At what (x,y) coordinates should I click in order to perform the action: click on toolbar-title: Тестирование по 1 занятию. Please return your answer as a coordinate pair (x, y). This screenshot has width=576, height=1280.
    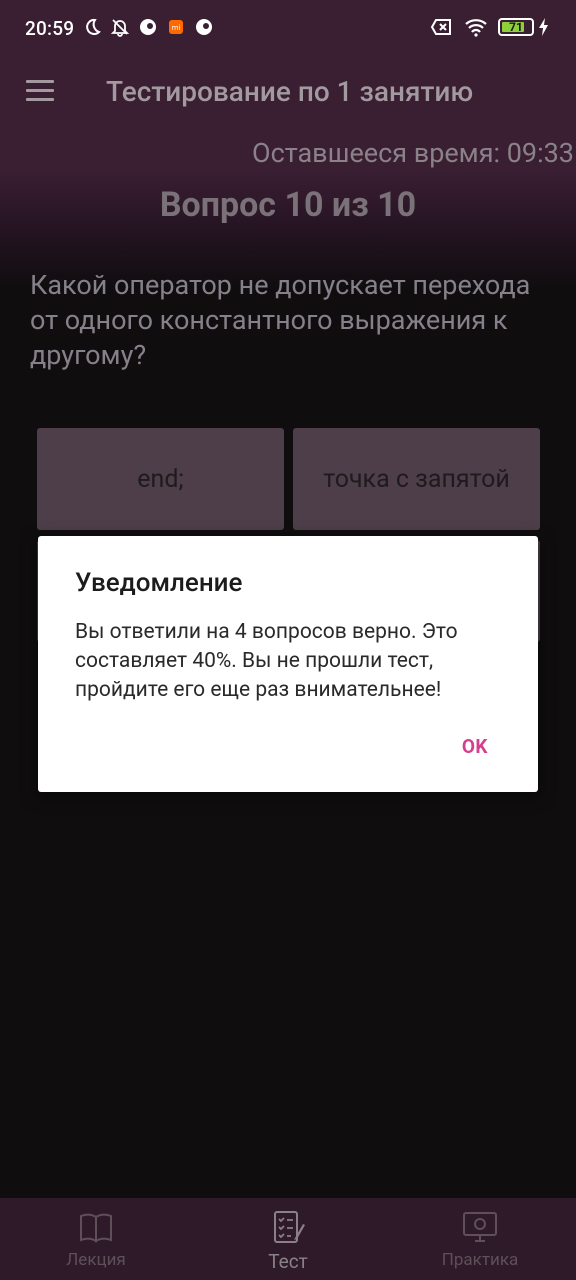
    Looking at the image, I should click on (290, 91).